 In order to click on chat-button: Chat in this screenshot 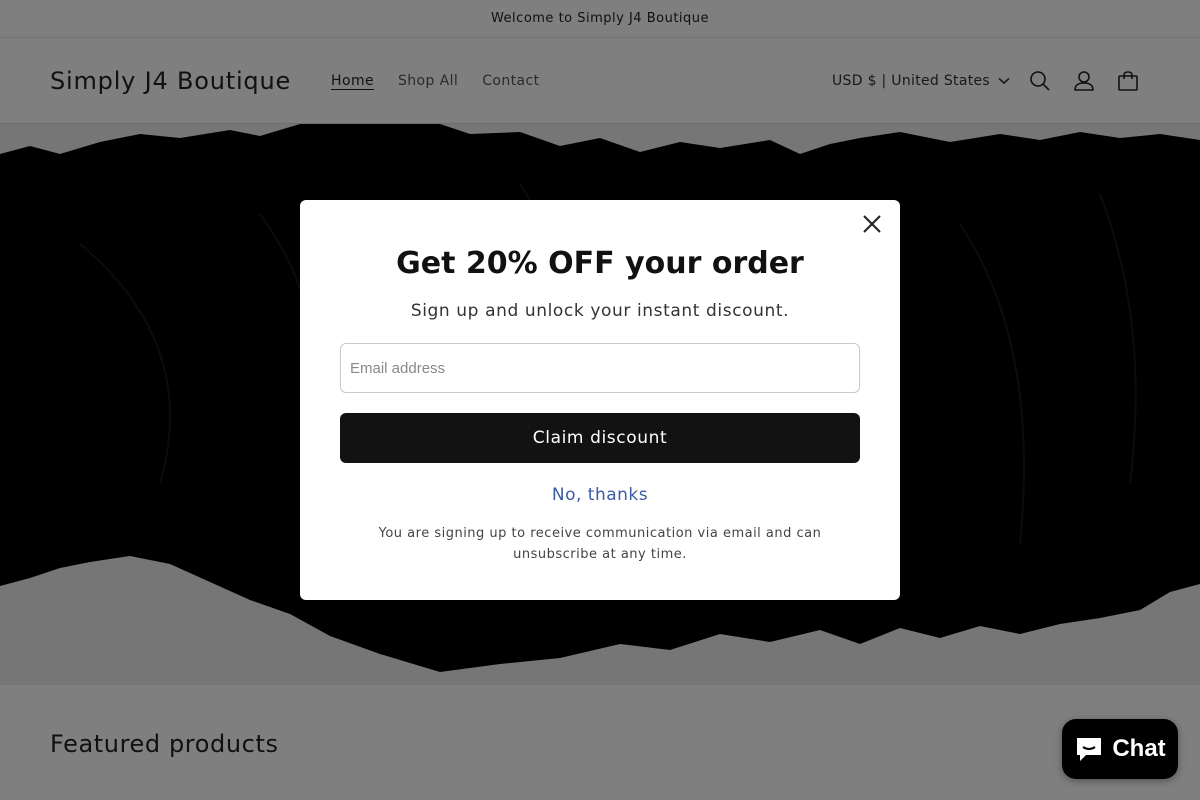, I will do `click(1120, 749)`.